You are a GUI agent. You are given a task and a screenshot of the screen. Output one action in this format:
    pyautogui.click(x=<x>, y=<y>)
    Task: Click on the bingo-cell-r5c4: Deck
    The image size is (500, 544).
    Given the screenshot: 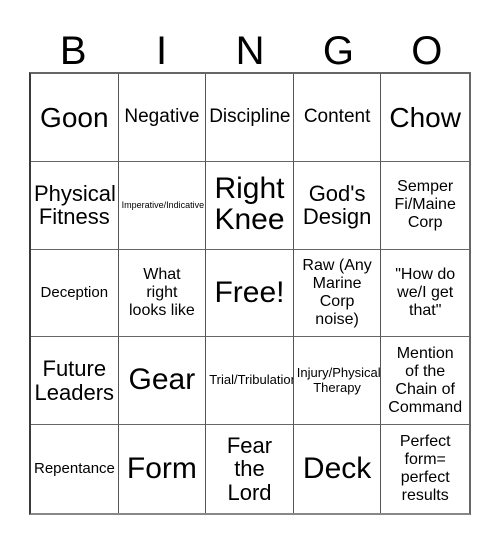 What is the action you would take?
    pyautogui.click(x=337, y=469)
    